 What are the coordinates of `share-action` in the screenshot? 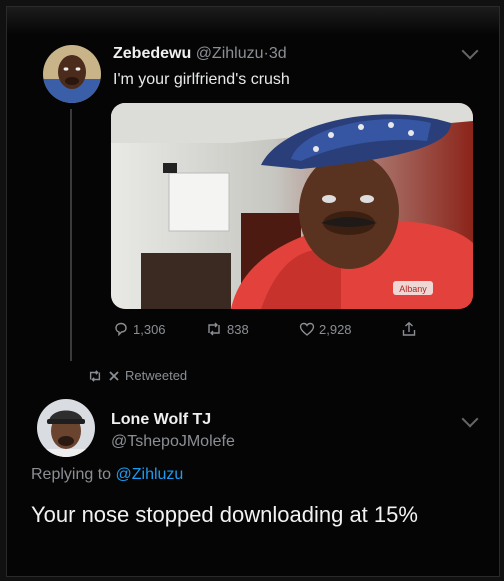 It's located at (409, 329).